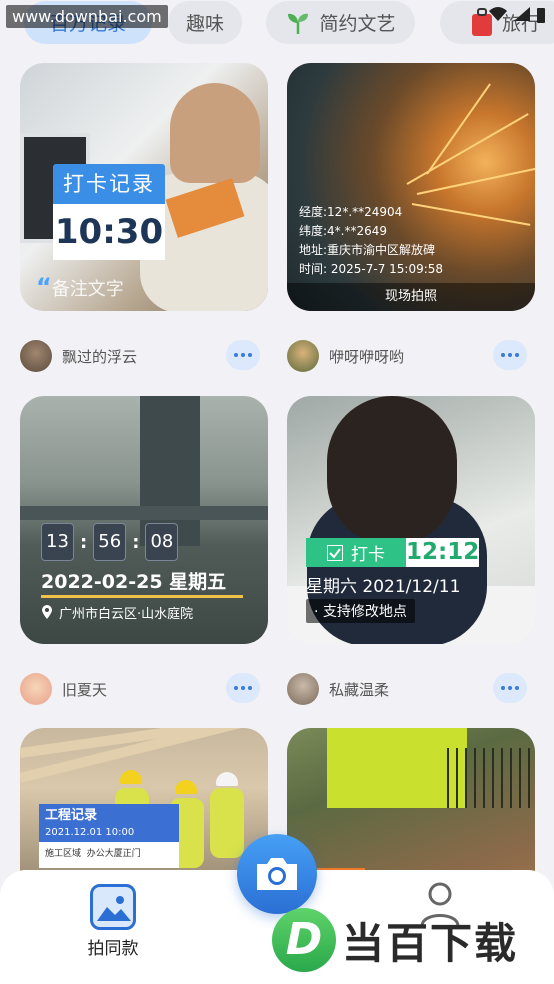 The image size is (554, 984). I want to click on template-card-clock-date: 13 : 56 : 08 2022-02-25 星期五 广州市白云区·山水庭院, so click(144, 520).